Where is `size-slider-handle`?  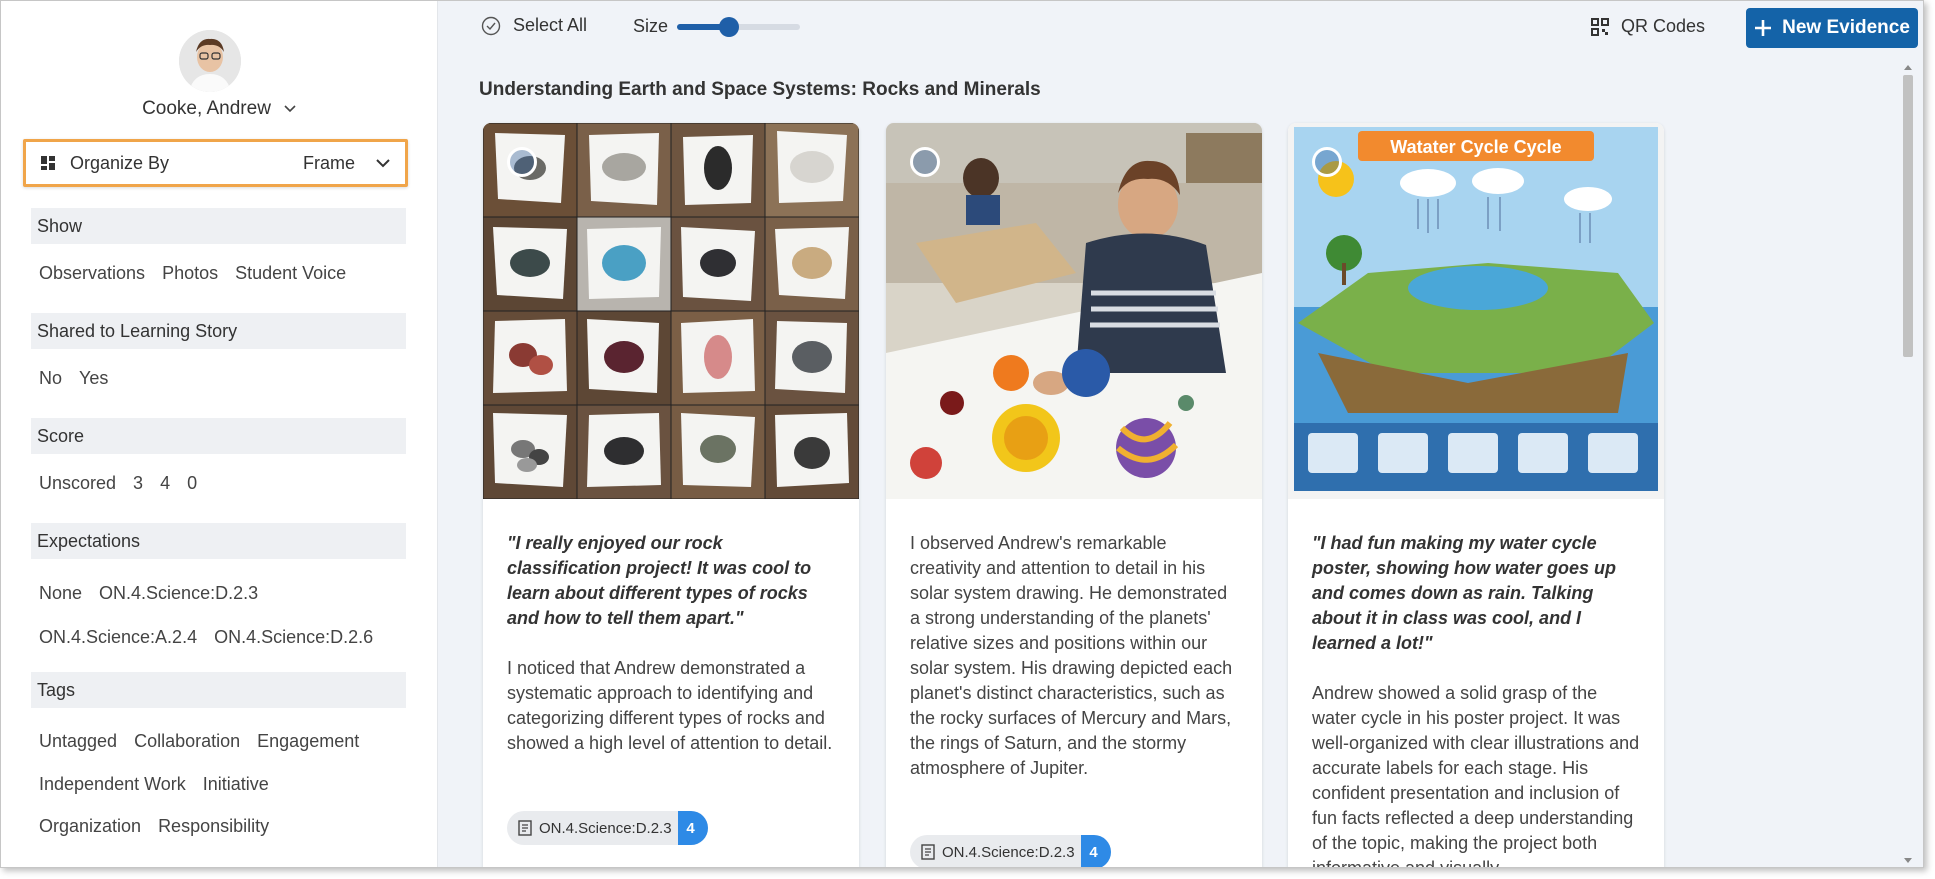
size-slider-handle is located at coordinates (728, 27).